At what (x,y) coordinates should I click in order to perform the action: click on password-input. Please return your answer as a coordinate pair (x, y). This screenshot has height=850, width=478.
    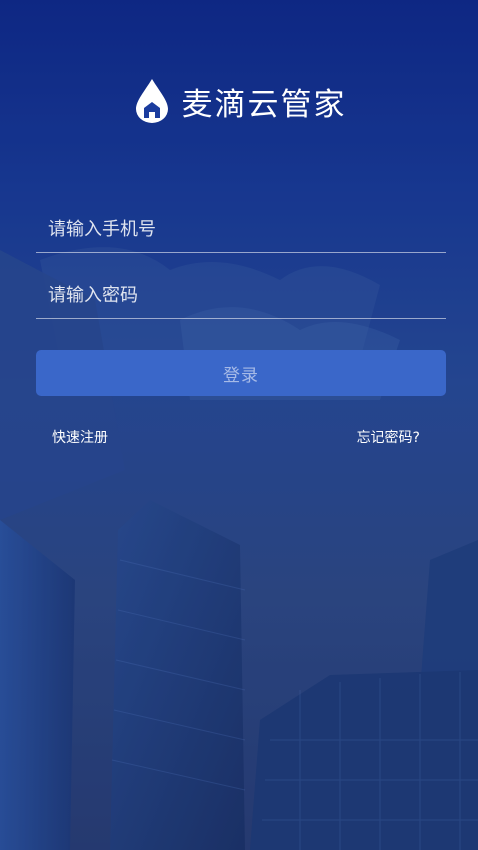
    Looking at the image, I should click on (241, 301).